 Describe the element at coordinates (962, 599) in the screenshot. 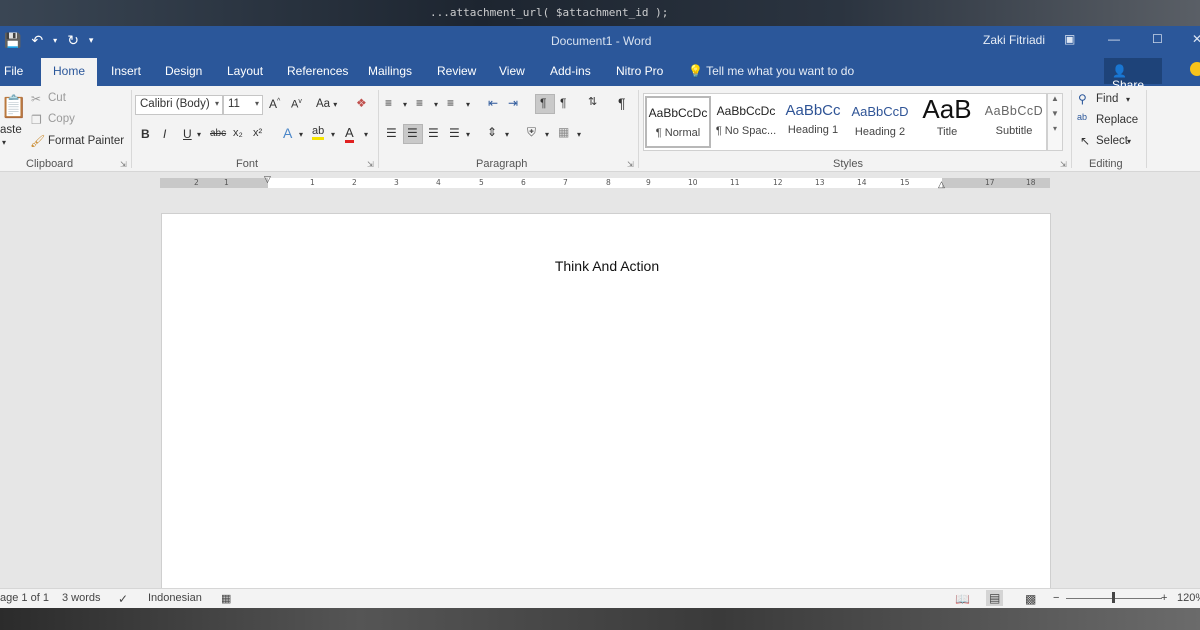

I see `read-mode-icon: 📖` at that location.